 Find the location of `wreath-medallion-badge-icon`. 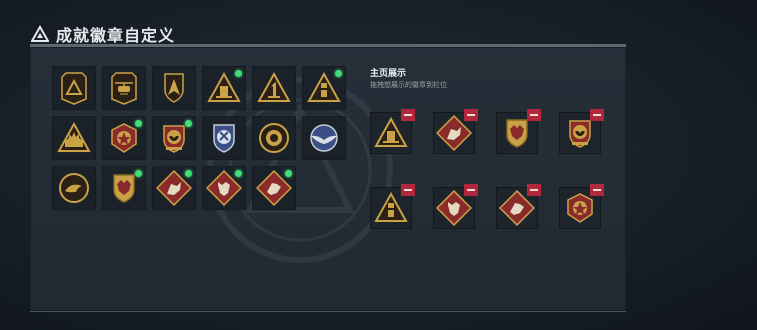

wreath-medallion-badge-icon is located at coordinates (274, 138).